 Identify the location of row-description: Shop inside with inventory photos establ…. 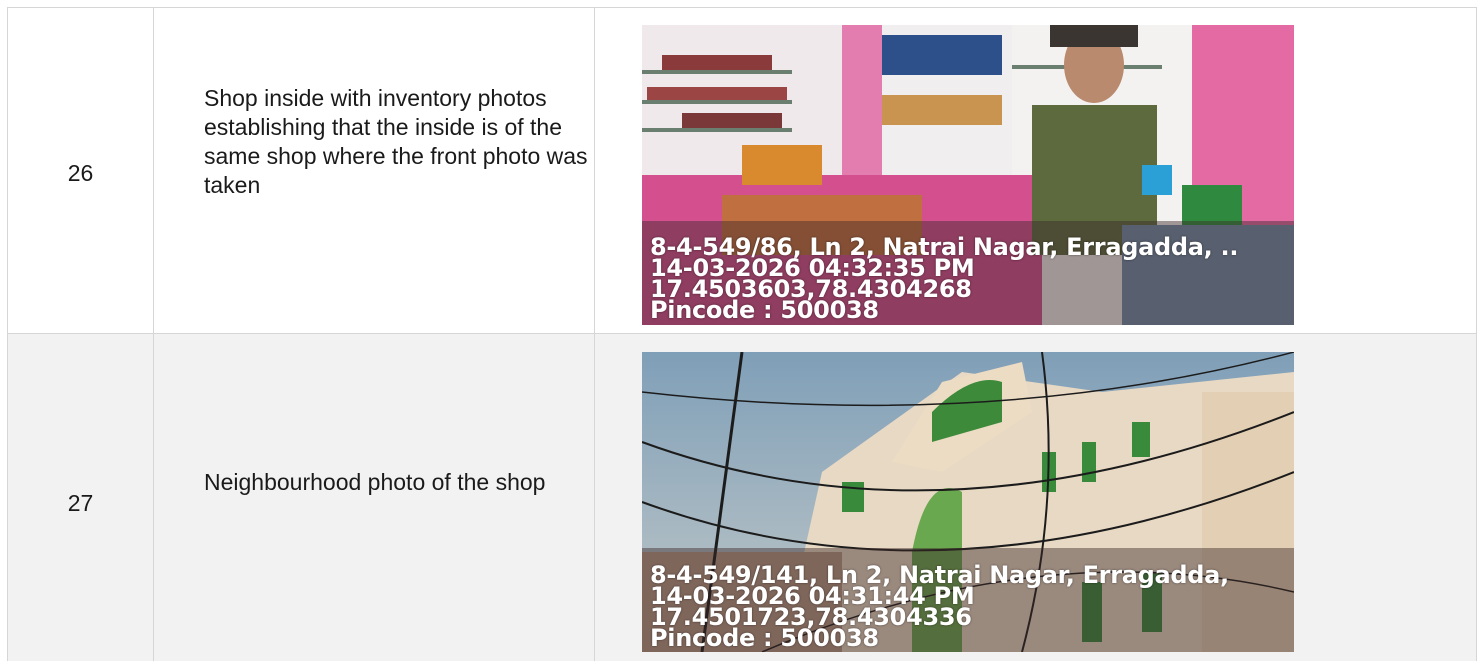
(396, 141).